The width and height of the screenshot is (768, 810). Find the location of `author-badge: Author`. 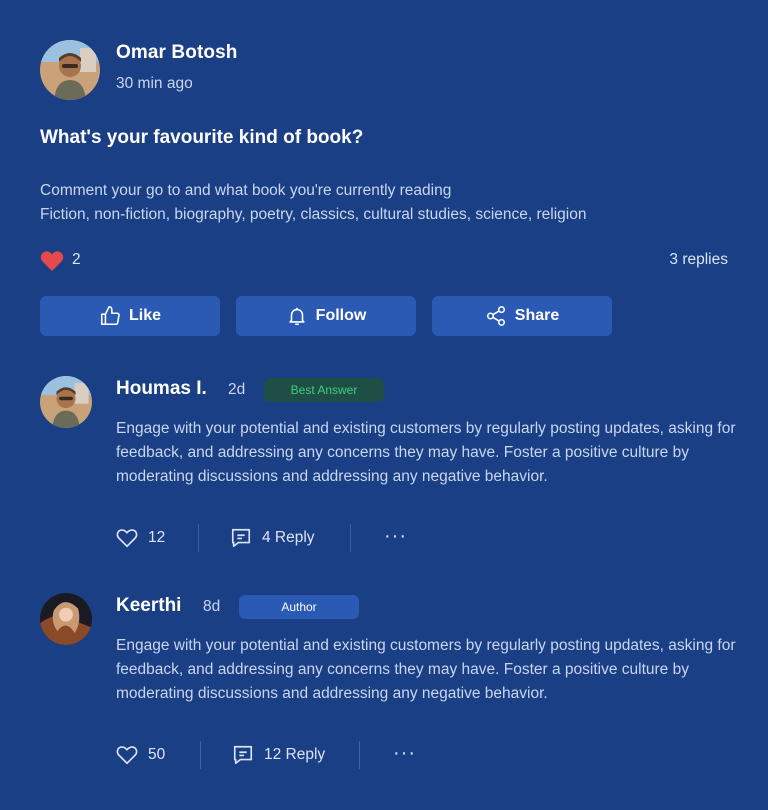

author-badge: Author is located at coordinates (299, 607).